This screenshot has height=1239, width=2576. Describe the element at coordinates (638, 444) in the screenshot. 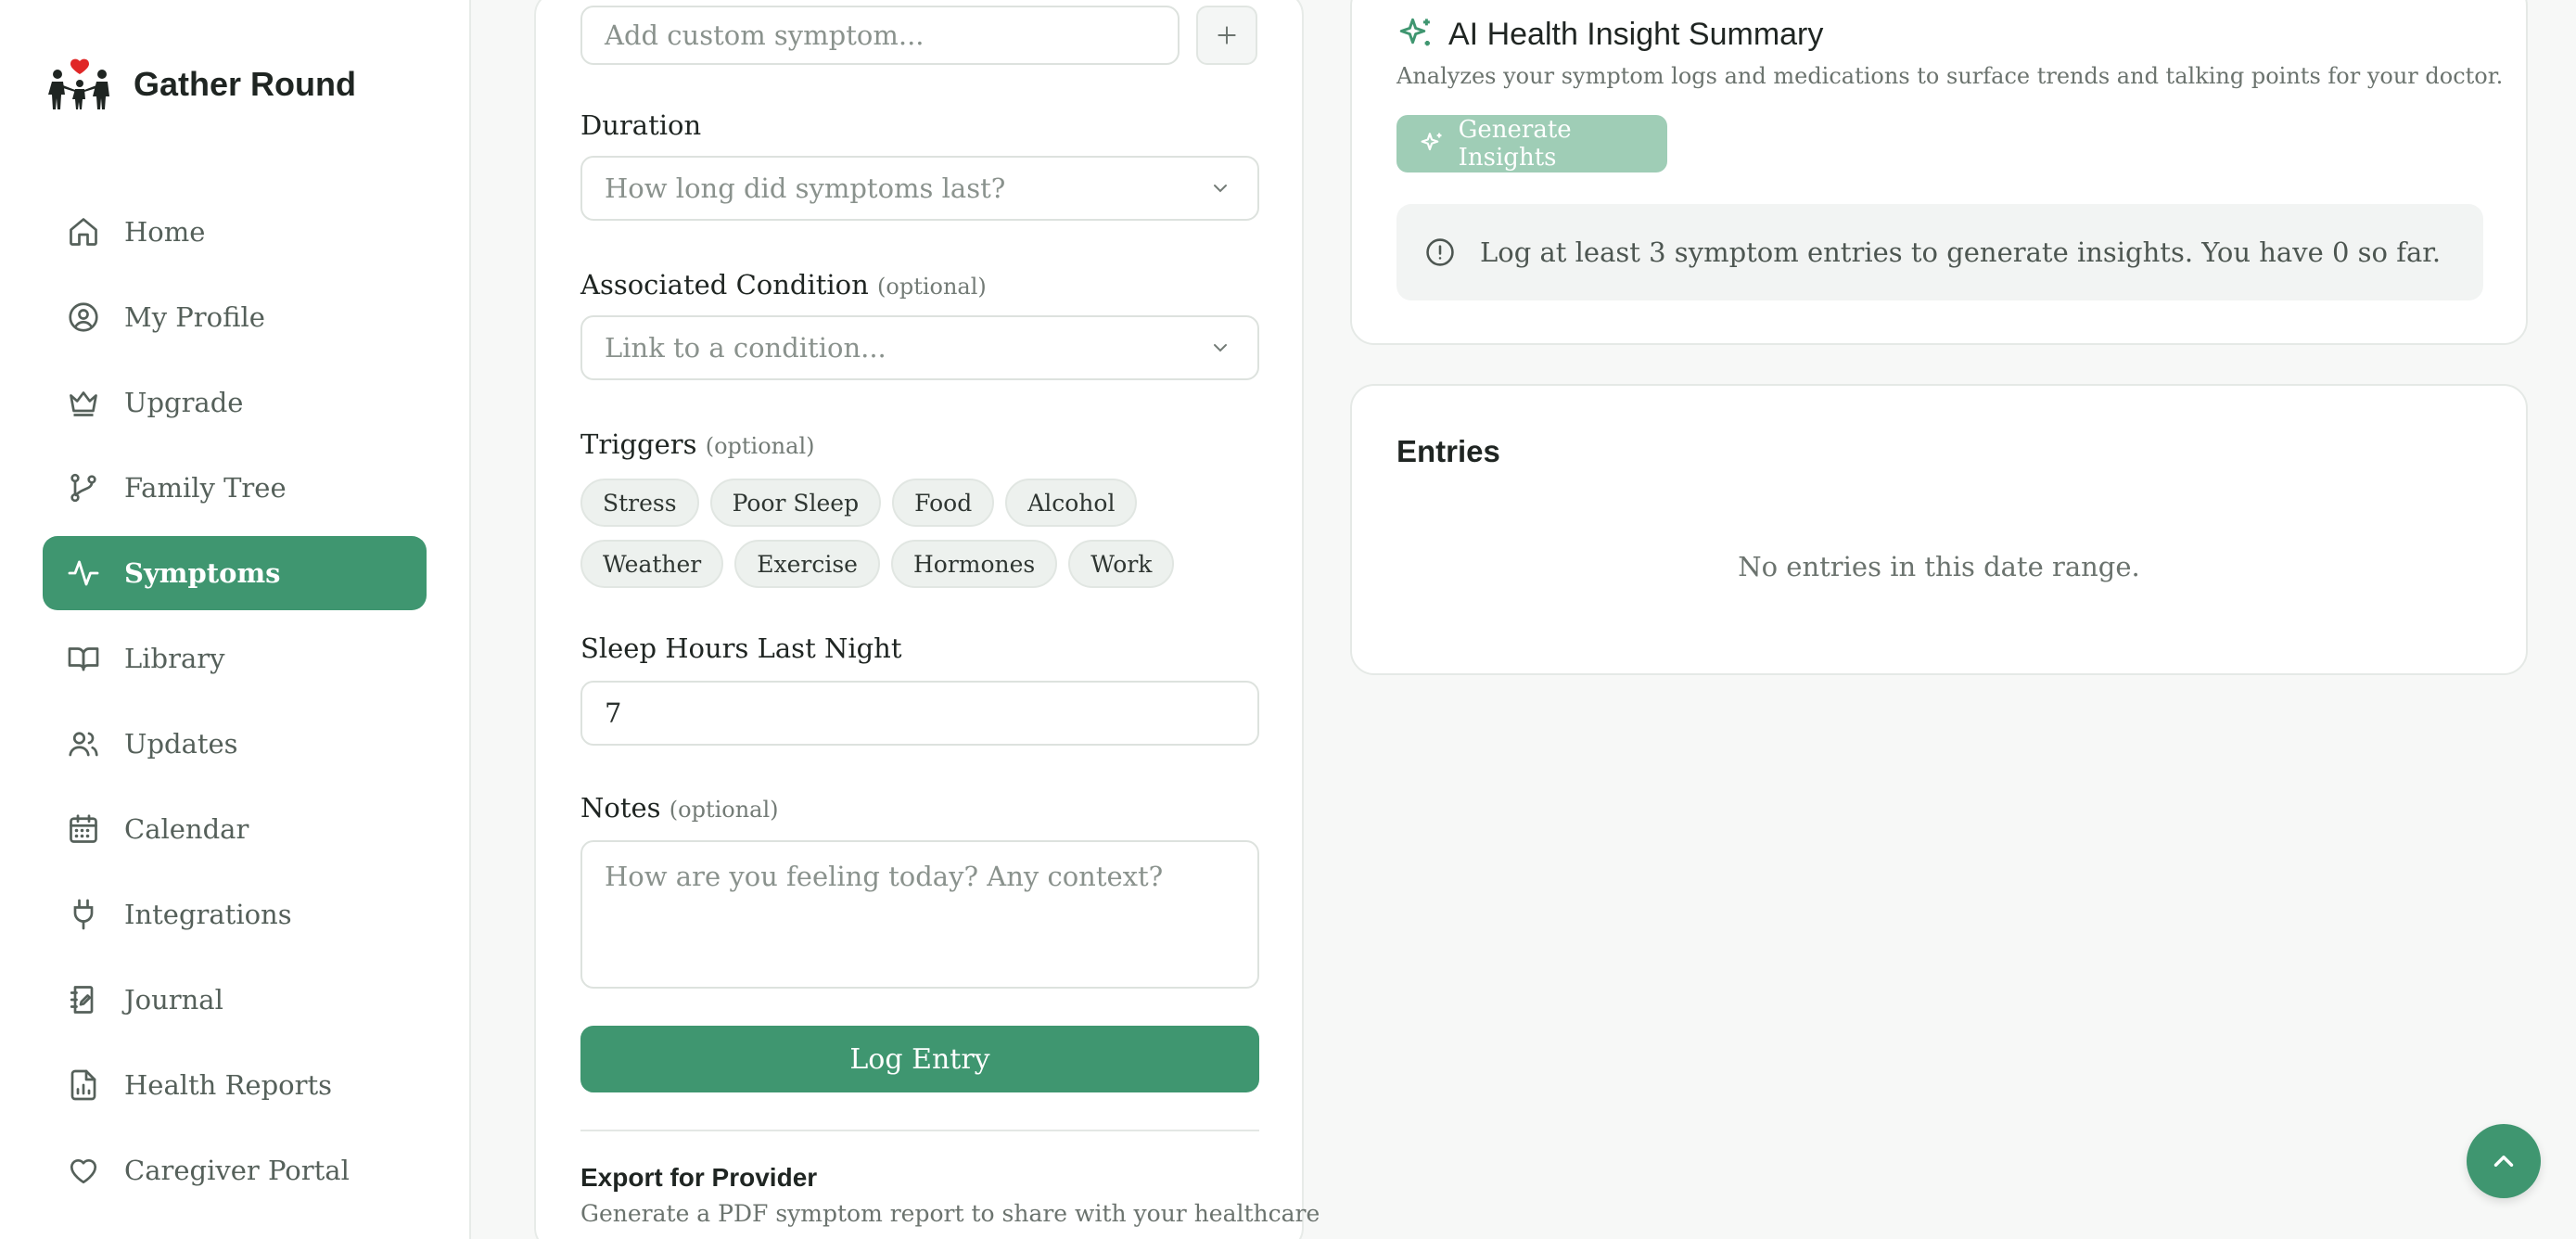

I see `triggers-label-text: Triggers` at that location.